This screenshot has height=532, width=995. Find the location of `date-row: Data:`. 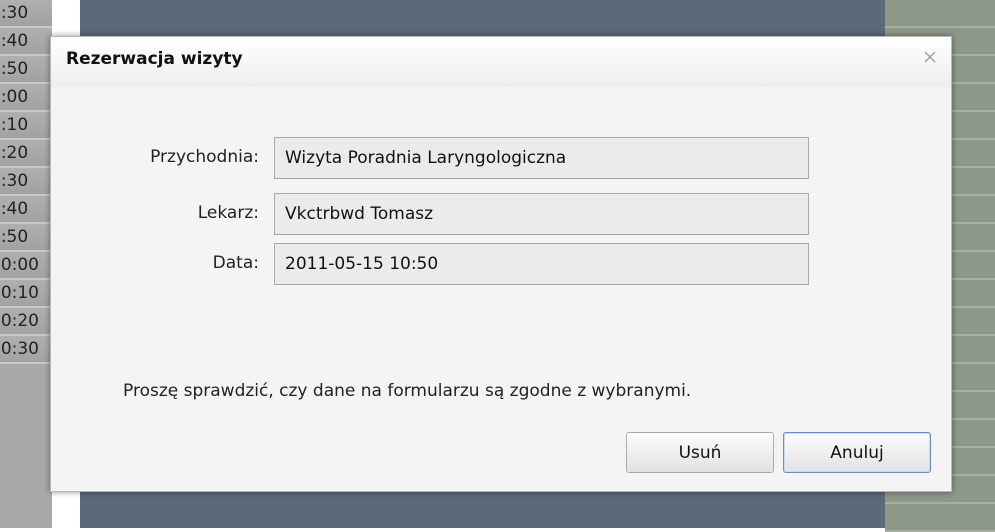

date-row: Data: is located at coordinates (501, 264).